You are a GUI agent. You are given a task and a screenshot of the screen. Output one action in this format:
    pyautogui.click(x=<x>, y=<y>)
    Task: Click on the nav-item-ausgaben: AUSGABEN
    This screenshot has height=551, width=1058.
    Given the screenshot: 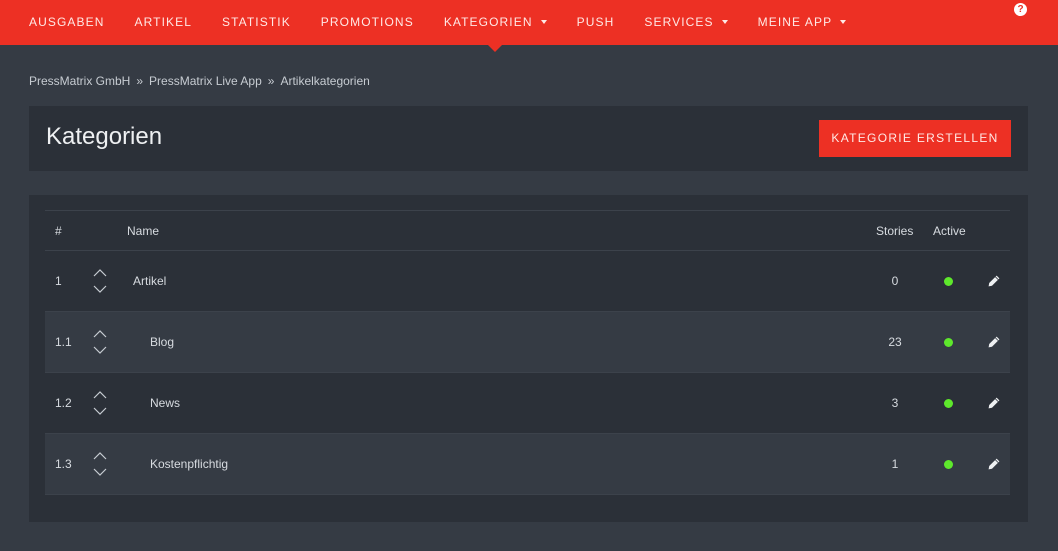 What is the action you would take?
    pyautogui.click(x=67, y=22)
    